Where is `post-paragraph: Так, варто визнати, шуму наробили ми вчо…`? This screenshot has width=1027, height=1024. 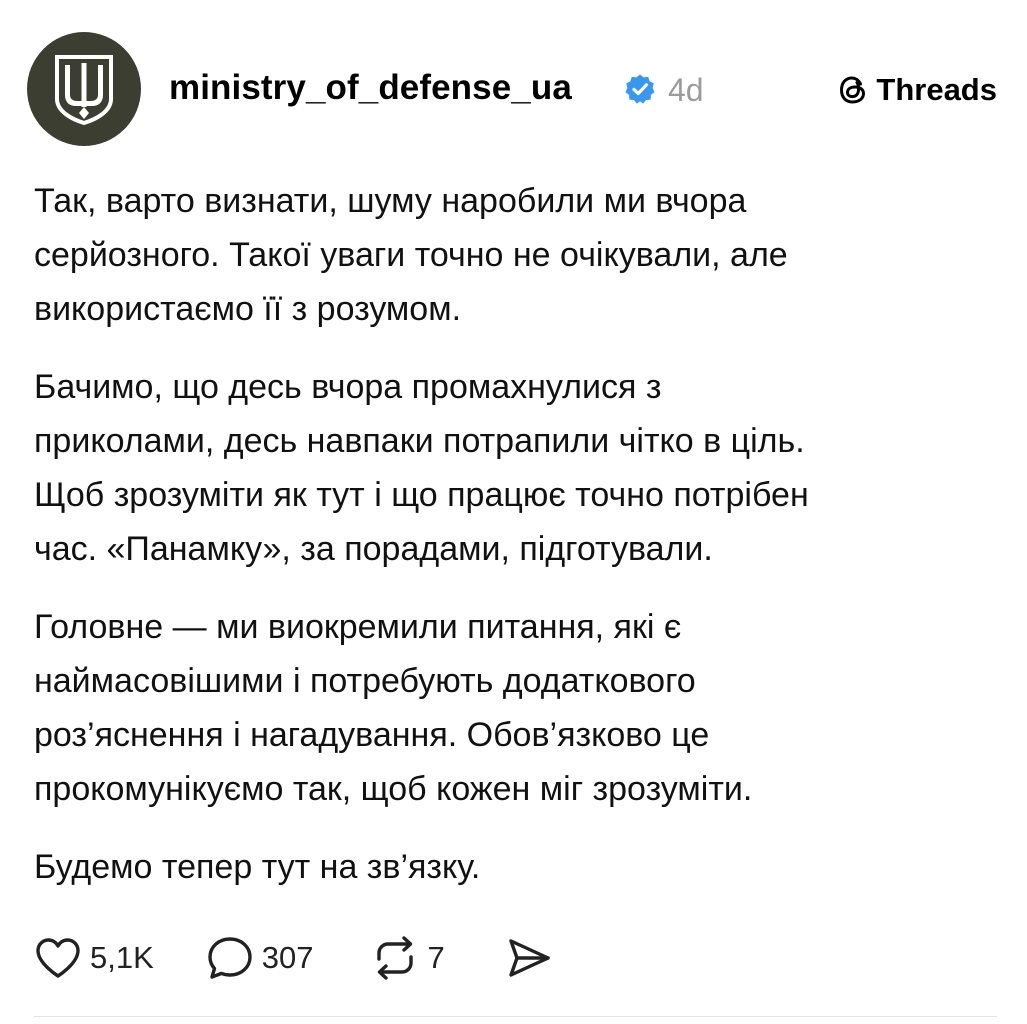 post-paragraph: Так, варто визнати, шуму наробили ми вчо… is located at coordinates (411, 255).